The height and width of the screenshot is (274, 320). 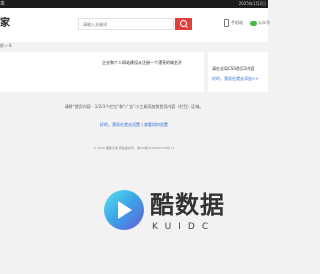 I want to click on site-logo: 家, so click(x=5, y=24).